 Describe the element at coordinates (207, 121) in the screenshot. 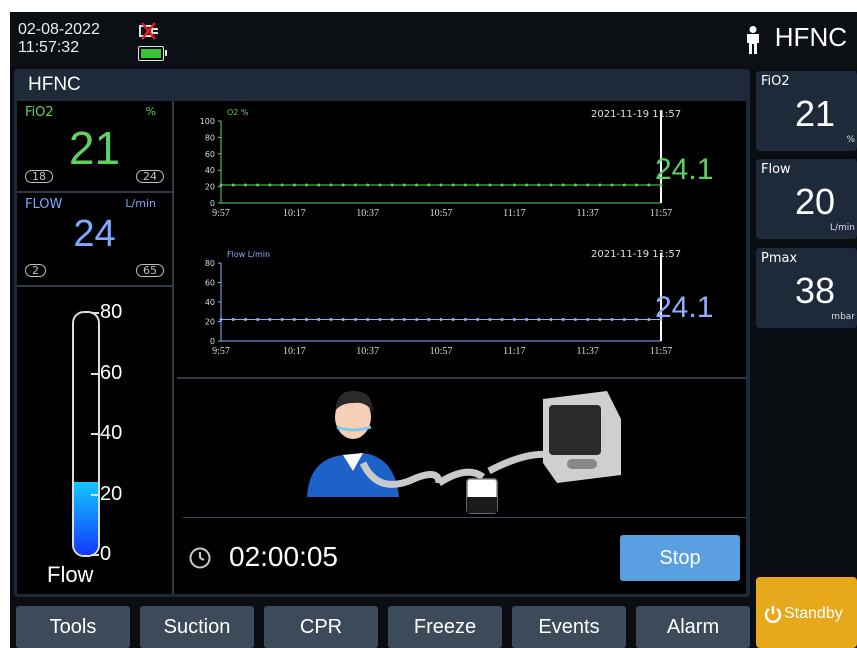

I see `y-tick-label: 100` at that location.